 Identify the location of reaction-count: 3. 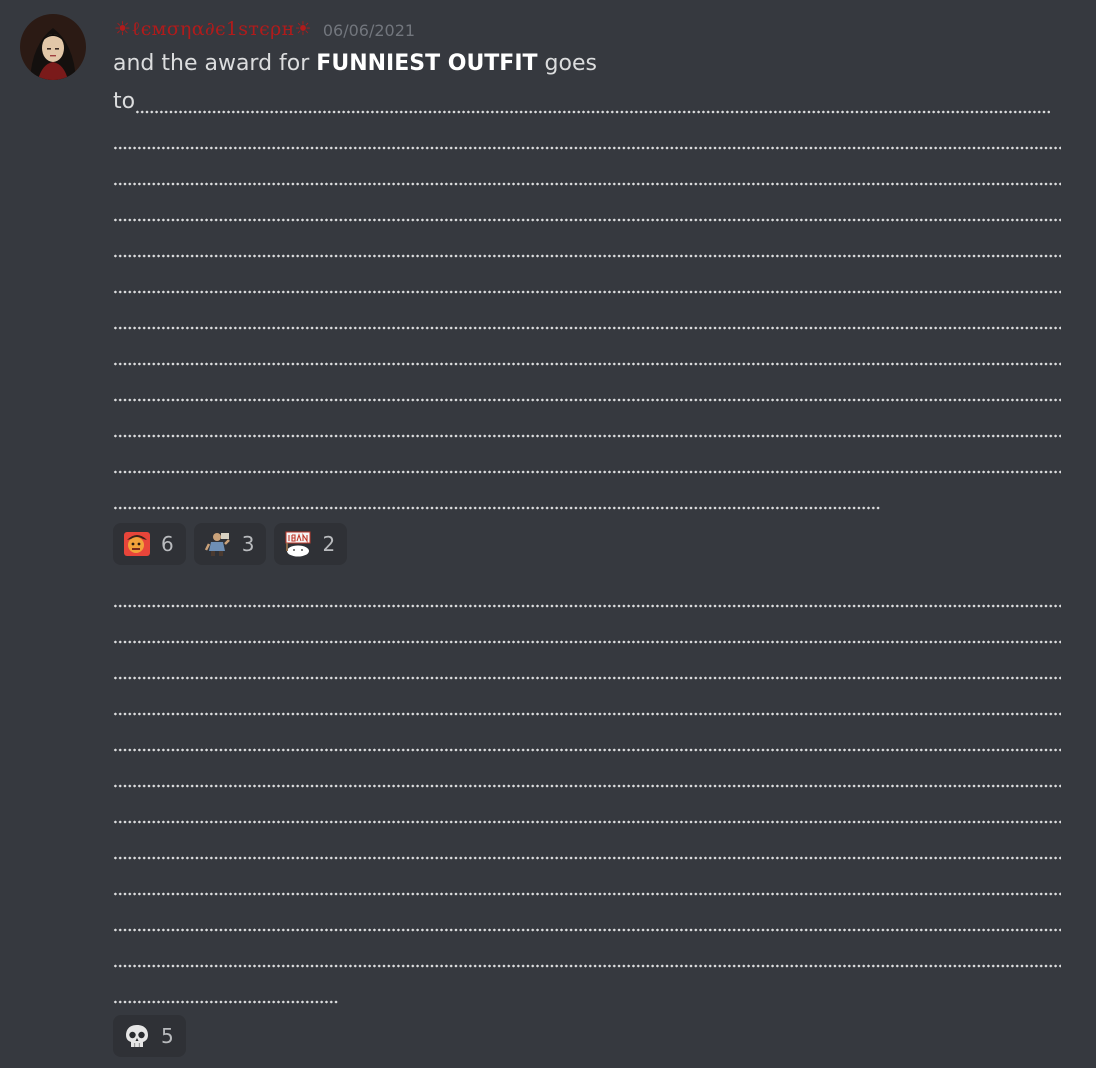
(248, 544).